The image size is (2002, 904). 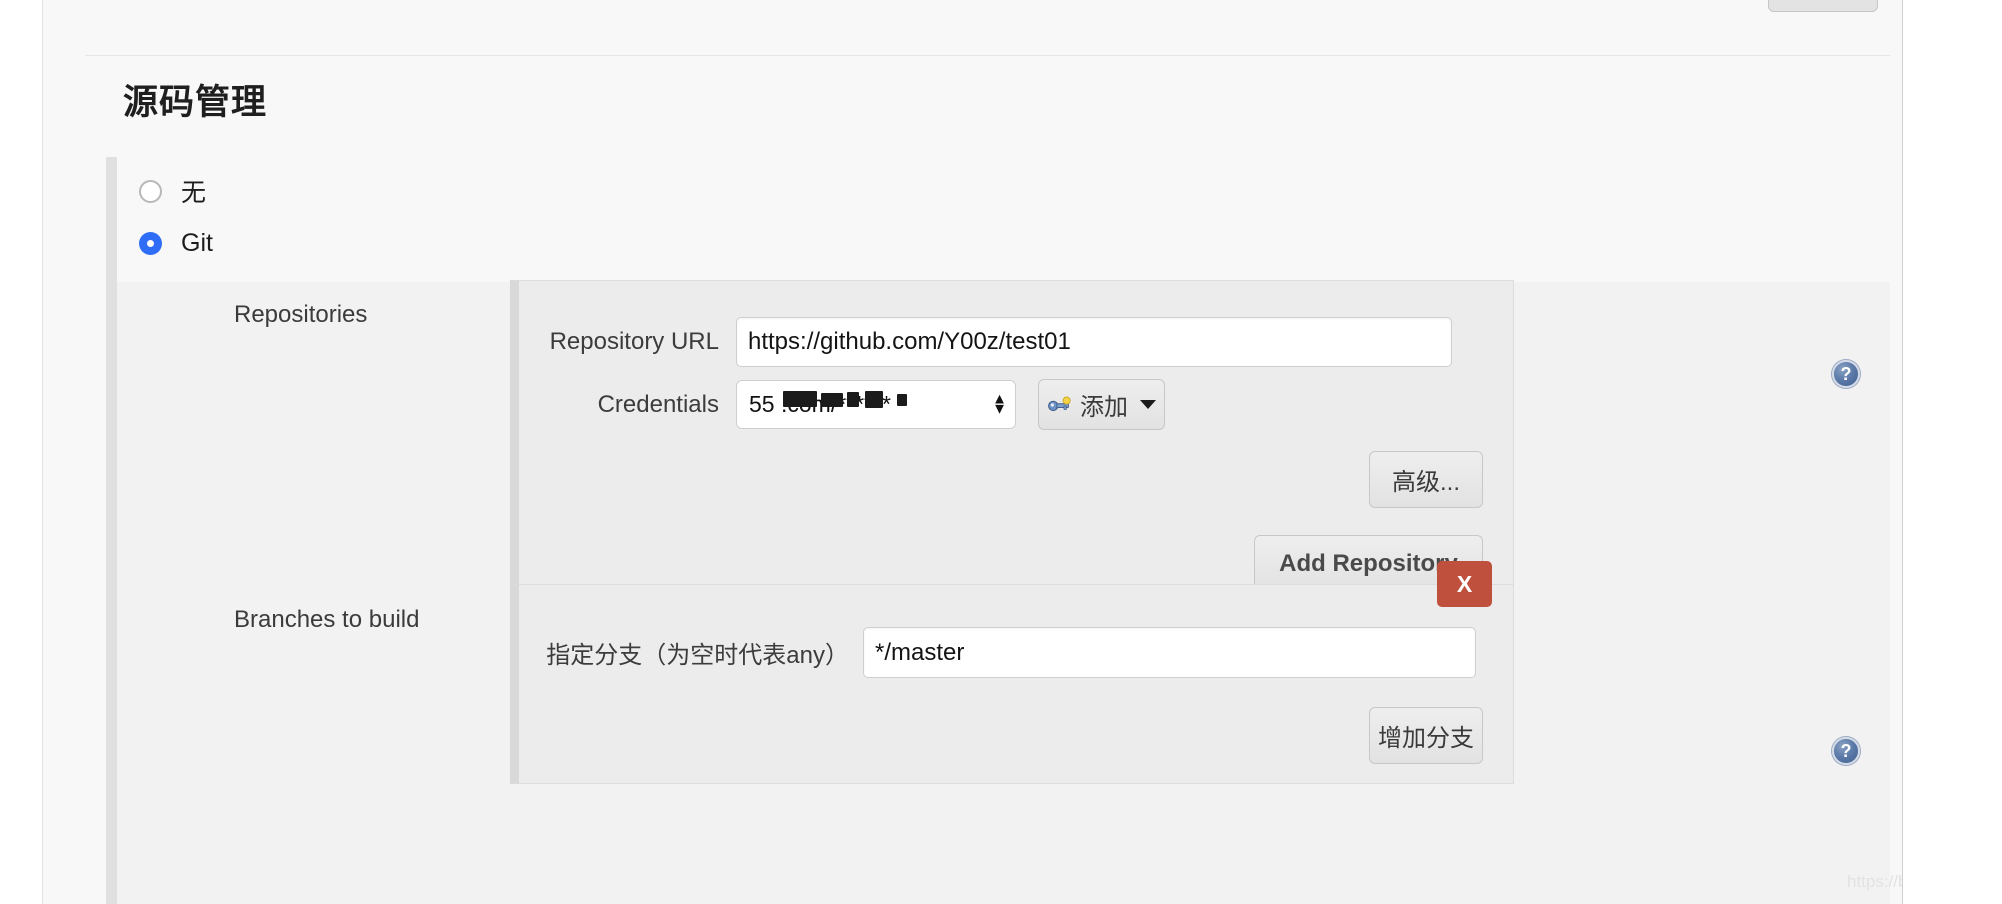 I want to click on add-credentials-label: 添加, so click(x=1104, y=407).